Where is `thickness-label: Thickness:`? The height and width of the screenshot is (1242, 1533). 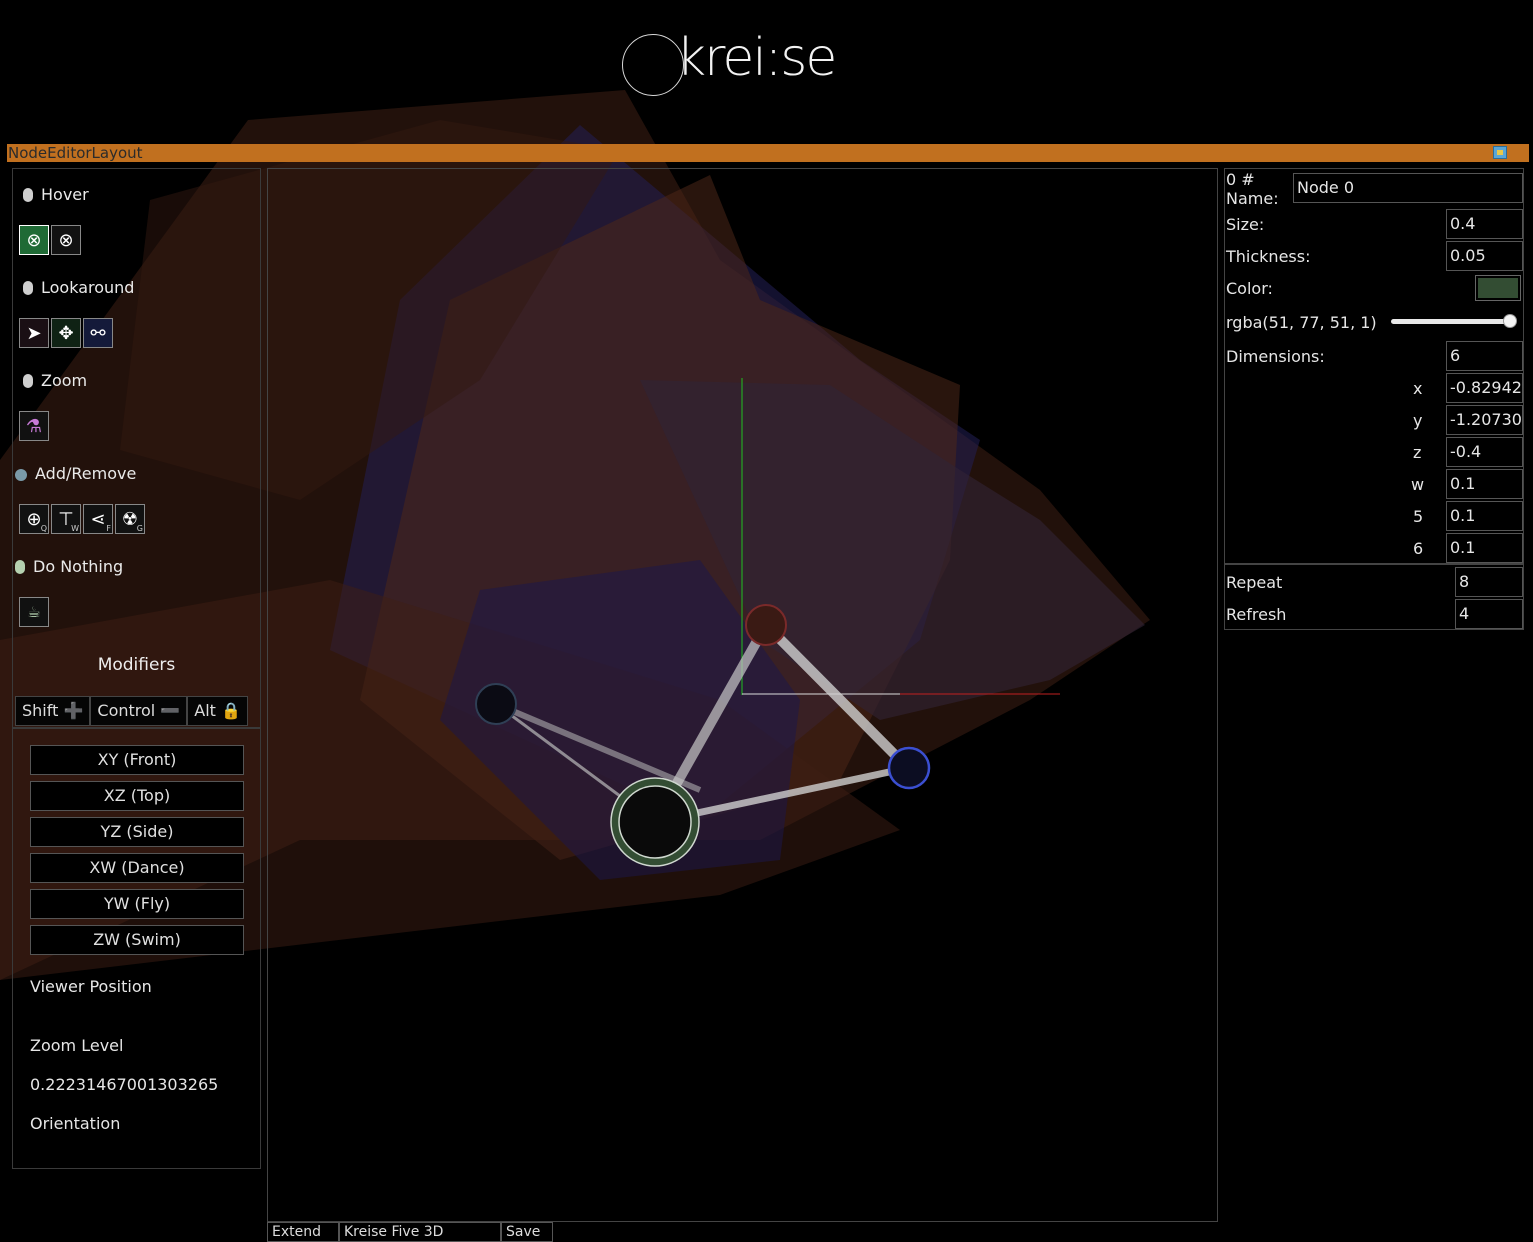 thickness-label: Thickness: is located at coordinates (1268, 256).